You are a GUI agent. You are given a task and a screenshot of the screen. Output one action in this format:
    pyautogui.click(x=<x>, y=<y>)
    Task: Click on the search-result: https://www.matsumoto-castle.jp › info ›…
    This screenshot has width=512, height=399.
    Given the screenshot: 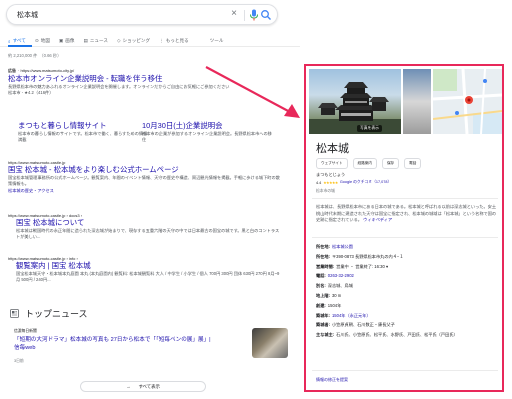 What is the action you would take?
    pyautogui.click(x=144, y=269)
    